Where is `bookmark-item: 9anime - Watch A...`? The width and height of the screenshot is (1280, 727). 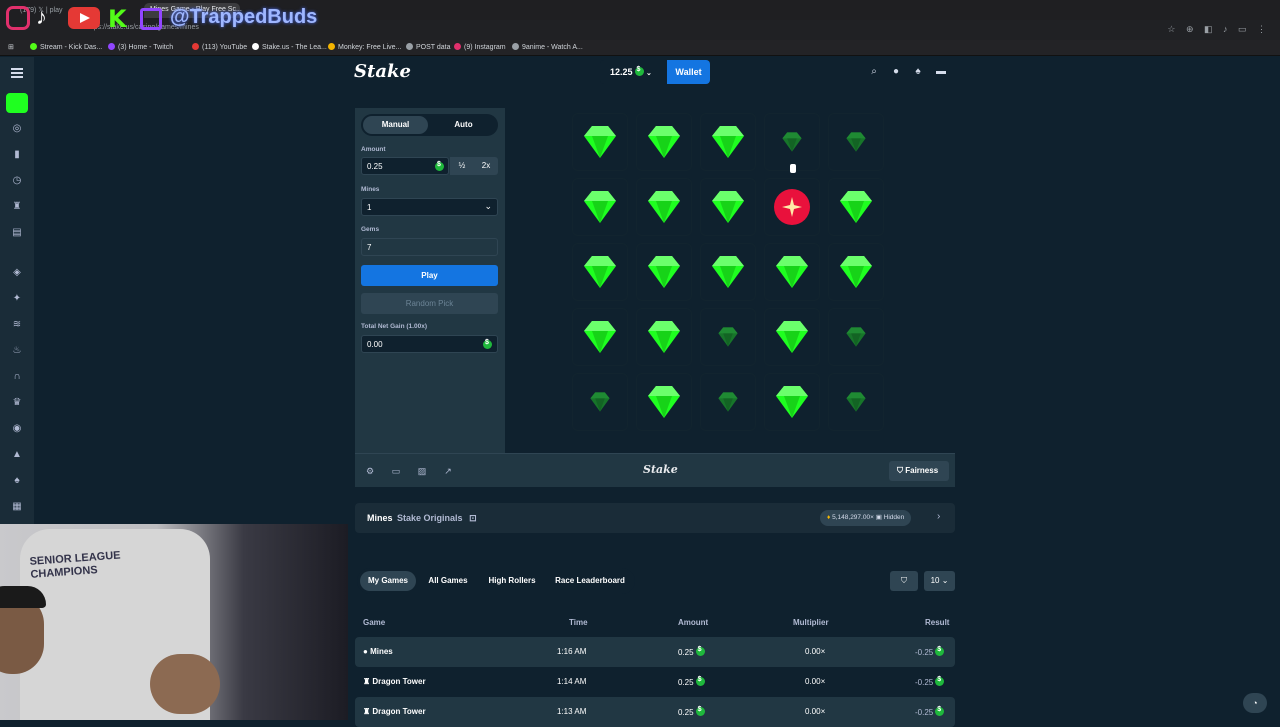 bookmark-item: 9anime - Watch A... is located at coordinates (547, 47).